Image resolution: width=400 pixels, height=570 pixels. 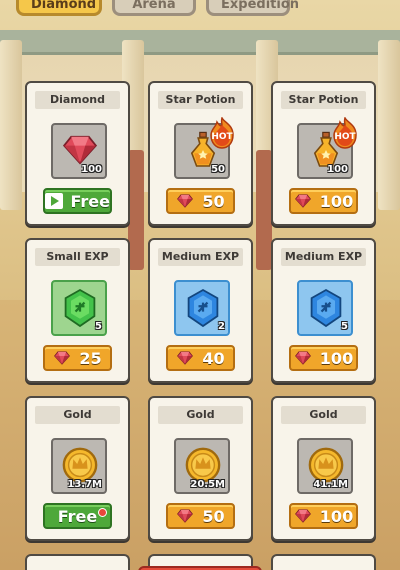 I want to click on item-slot: 13.7M, so click(x=79, y=466).